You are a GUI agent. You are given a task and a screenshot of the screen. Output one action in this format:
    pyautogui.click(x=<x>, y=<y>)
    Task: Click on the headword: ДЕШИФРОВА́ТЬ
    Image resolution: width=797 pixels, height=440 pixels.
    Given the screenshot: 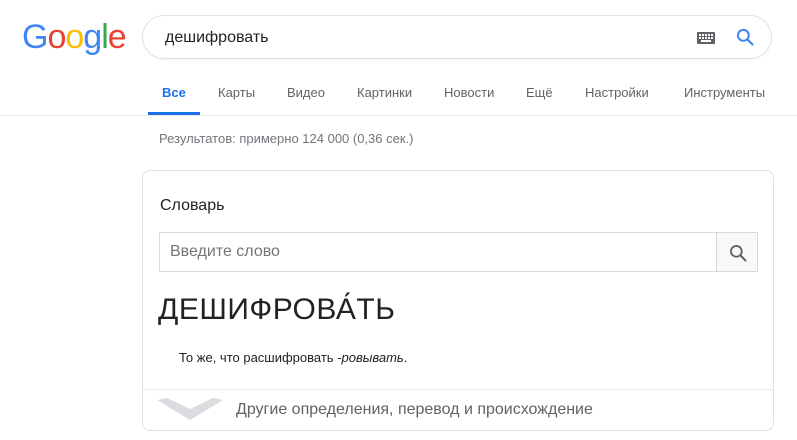 What is the action you would take?
    pyautogui.click(x=277, y=309)
    